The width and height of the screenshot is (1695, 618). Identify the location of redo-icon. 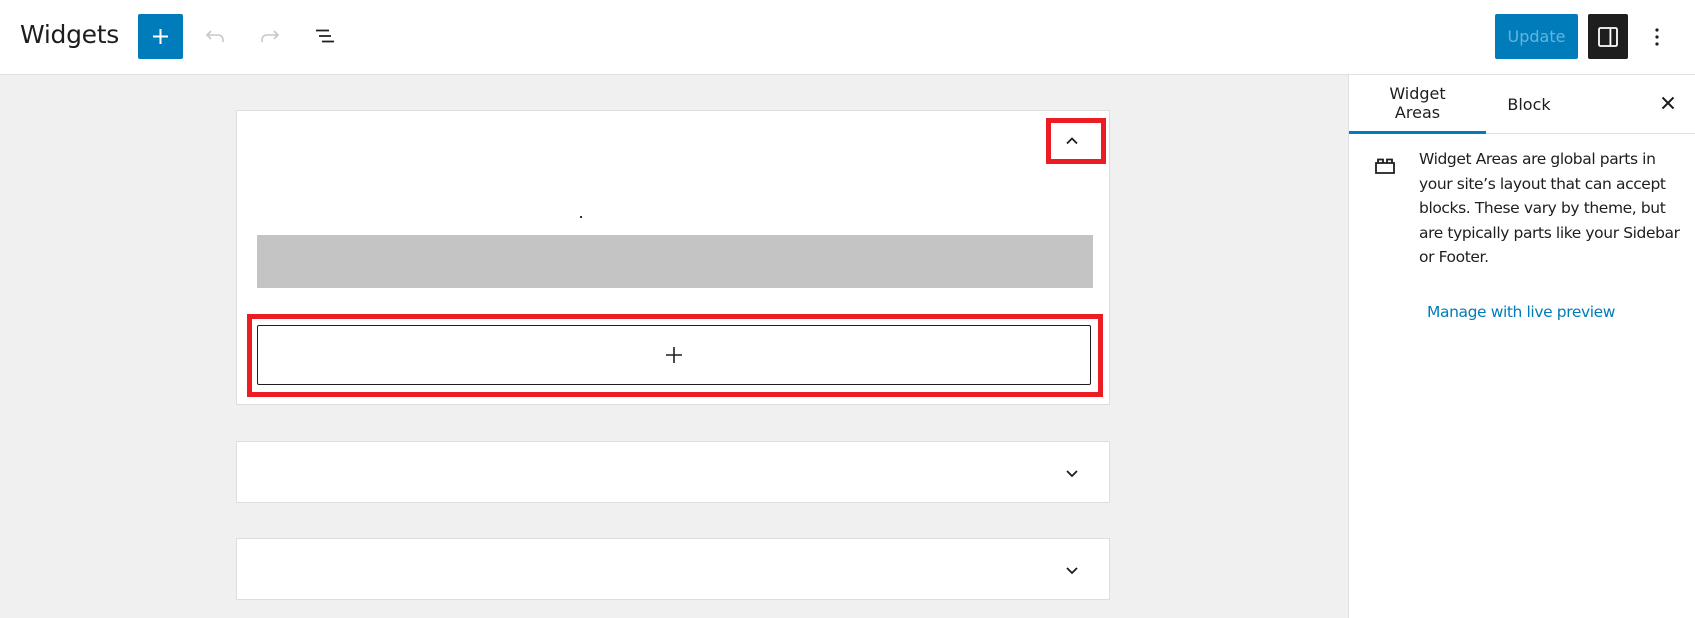
(270, 36).